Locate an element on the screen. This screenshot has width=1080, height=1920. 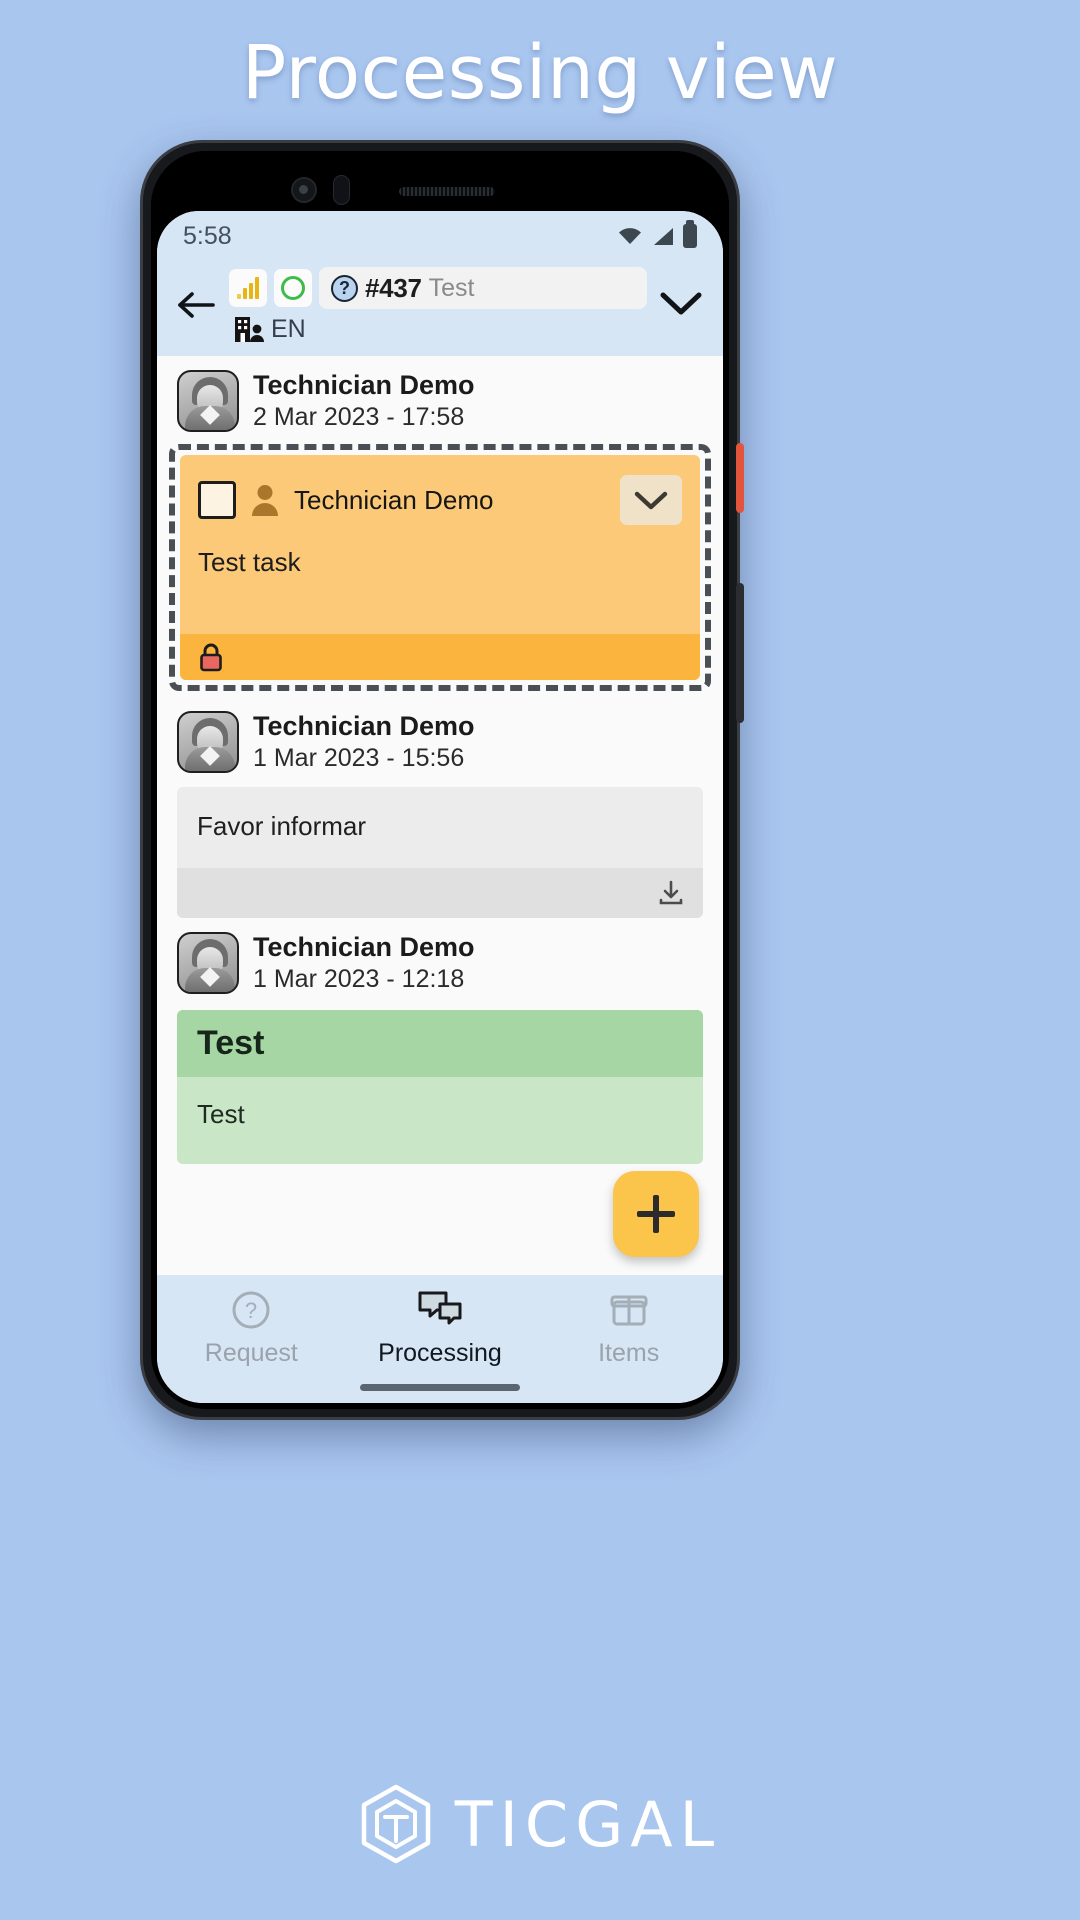
status-time: 5:58 is located at coordinates (207, 235).